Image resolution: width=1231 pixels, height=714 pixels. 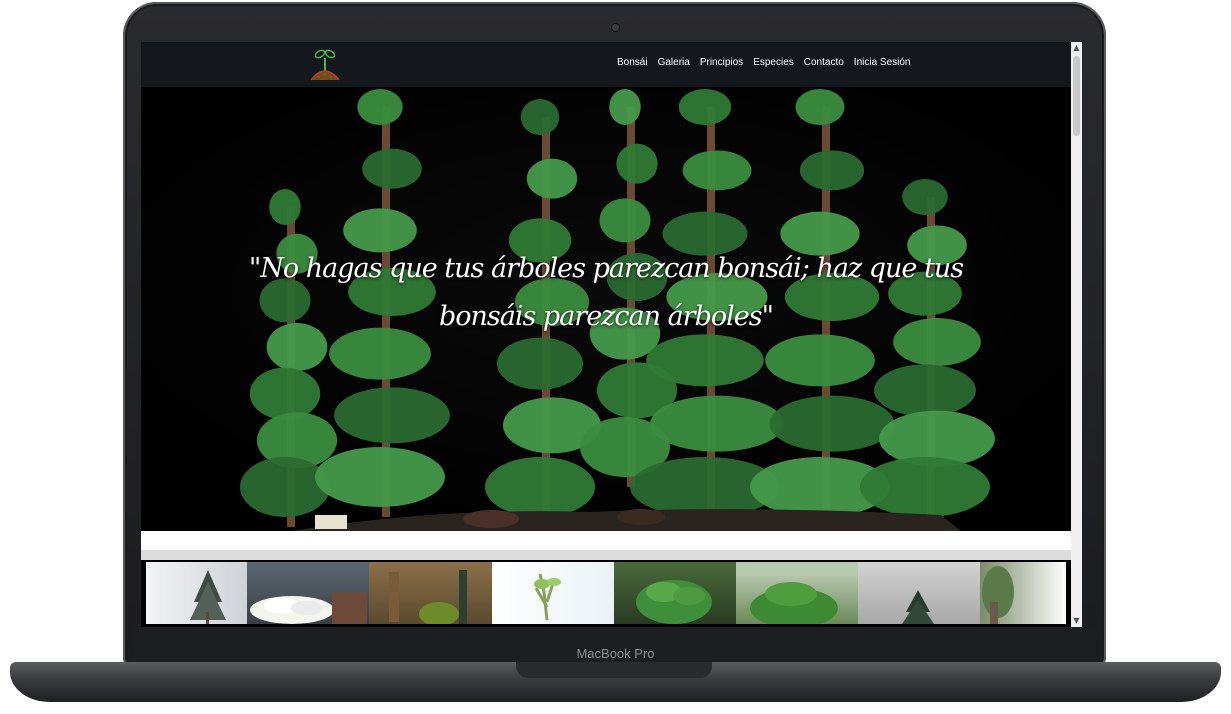 I want to click on camera-icon, so click(x=615, y=27).